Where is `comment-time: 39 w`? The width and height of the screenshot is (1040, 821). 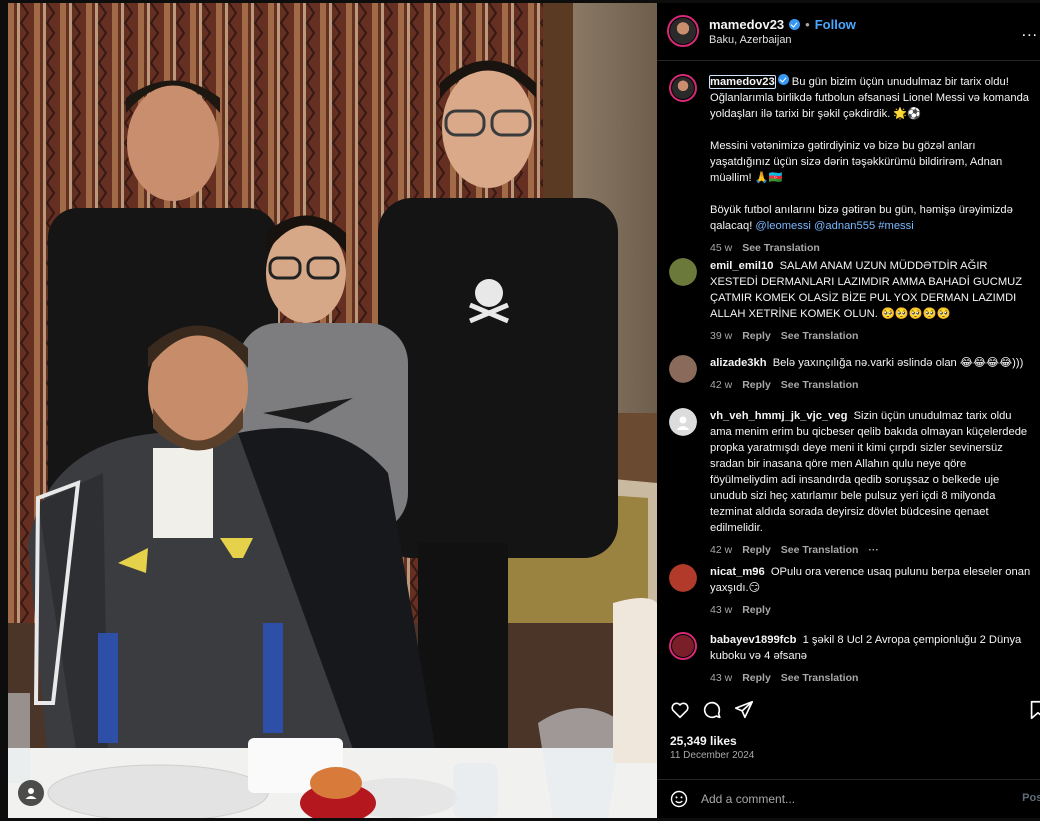
comment-time: 39 w is located at coordinates (721, 336).